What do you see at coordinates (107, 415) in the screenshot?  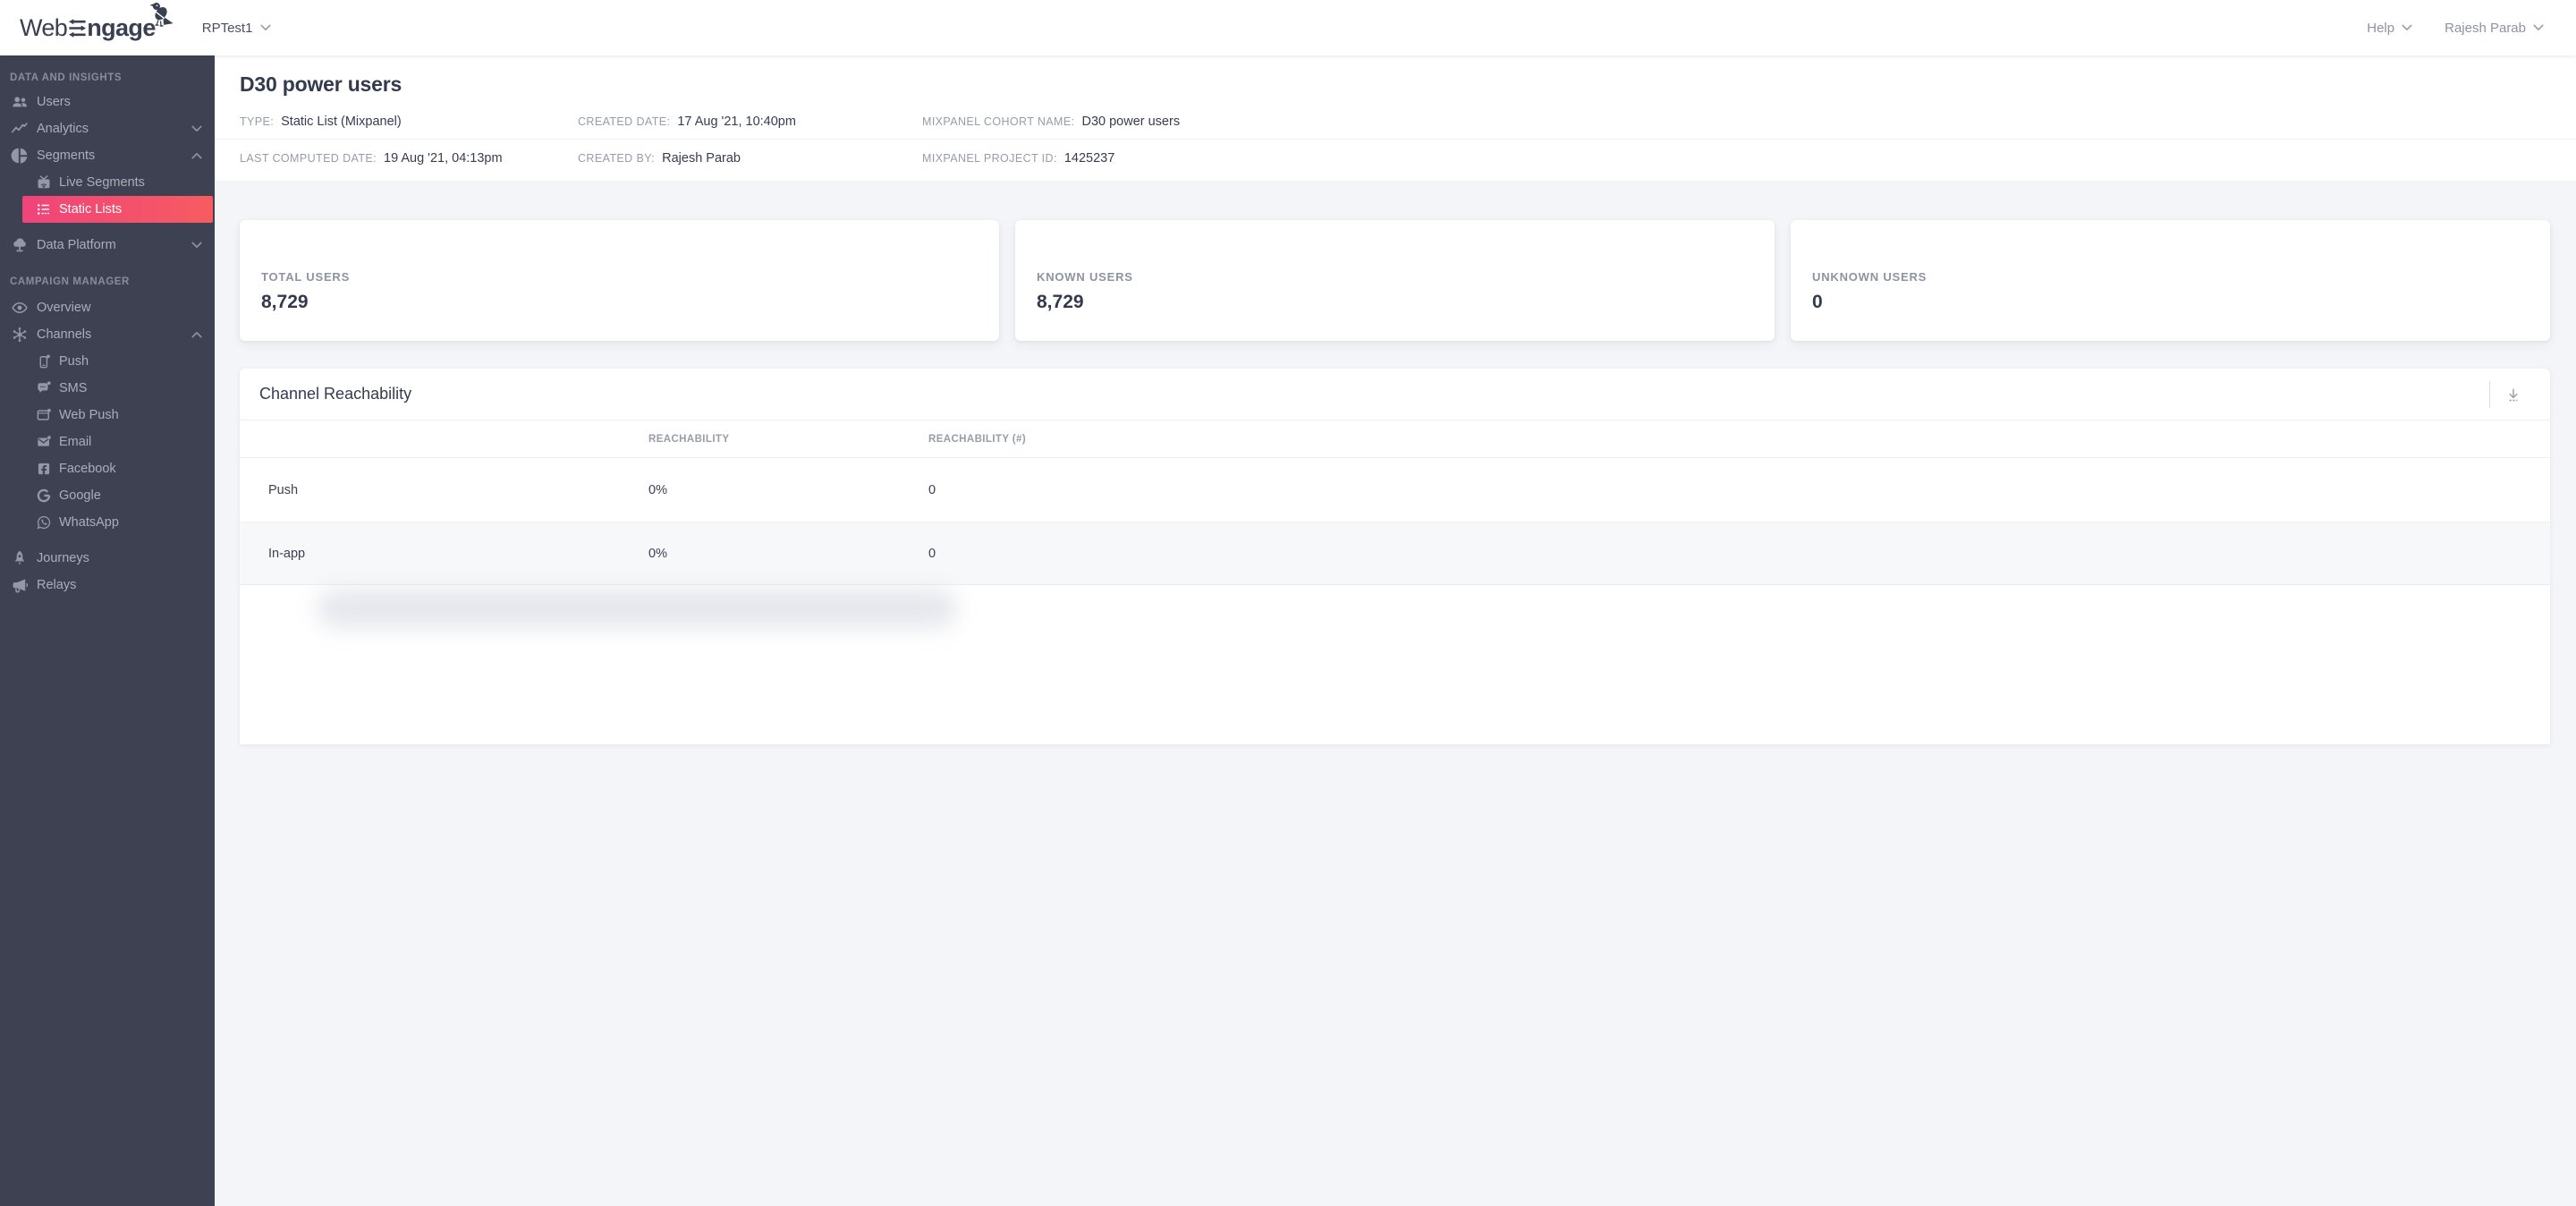 I see `sidebar-item-web-push: Web Push` at bounding box center [107, 415].